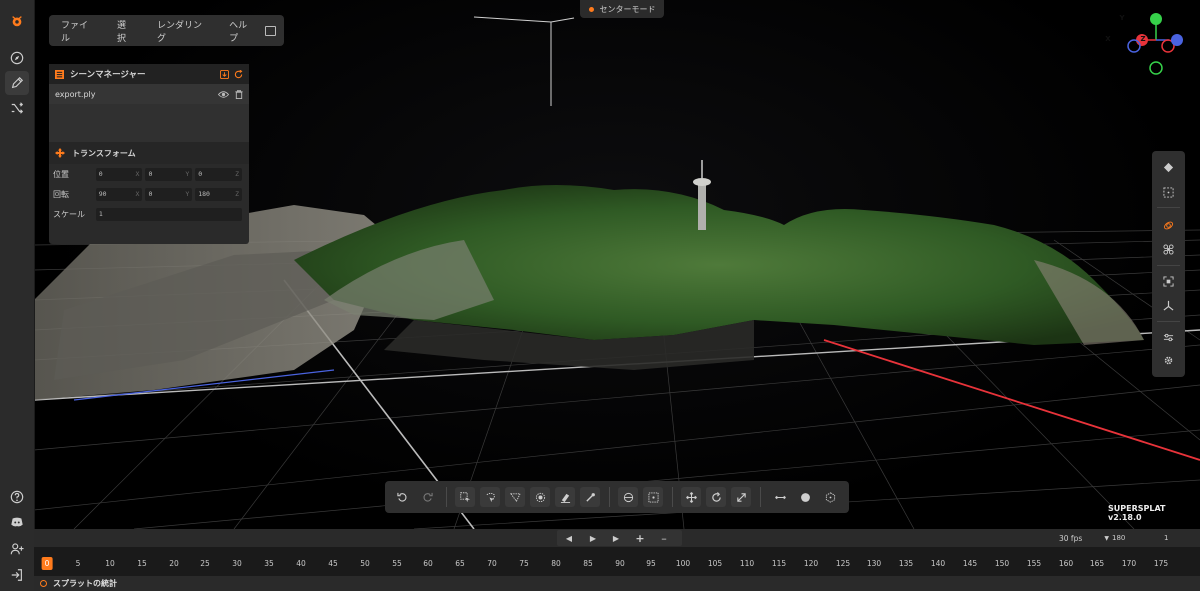 This screenshot has width=1200, height=591. What do you see at coordinates (169, 174) in the screenshot?
I see `position-y-field: 0Y` at bounding box center [169, 174].